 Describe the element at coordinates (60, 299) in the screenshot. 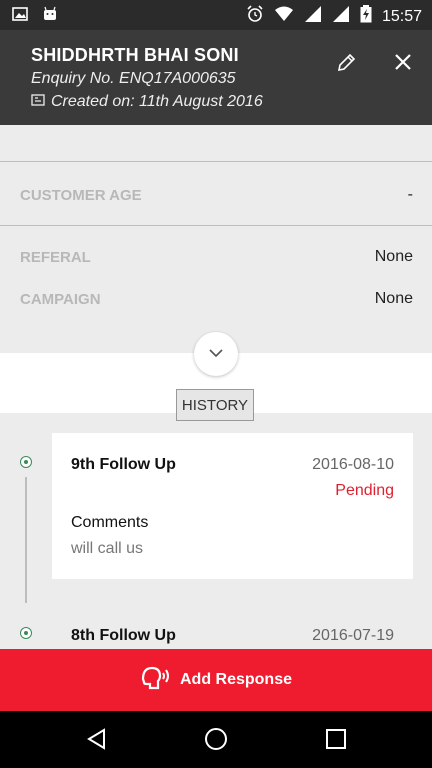

I see `campaign-label: CAMPAIGN` at that location.